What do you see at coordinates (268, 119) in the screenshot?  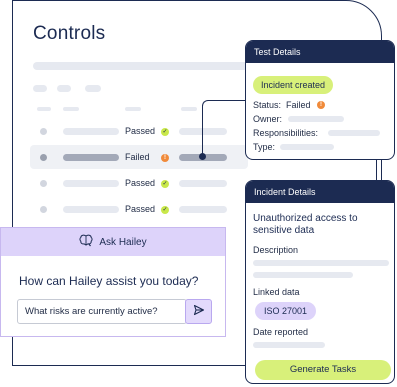 I see `owner-field-label: Owner:` at bounding box center [268, 119].